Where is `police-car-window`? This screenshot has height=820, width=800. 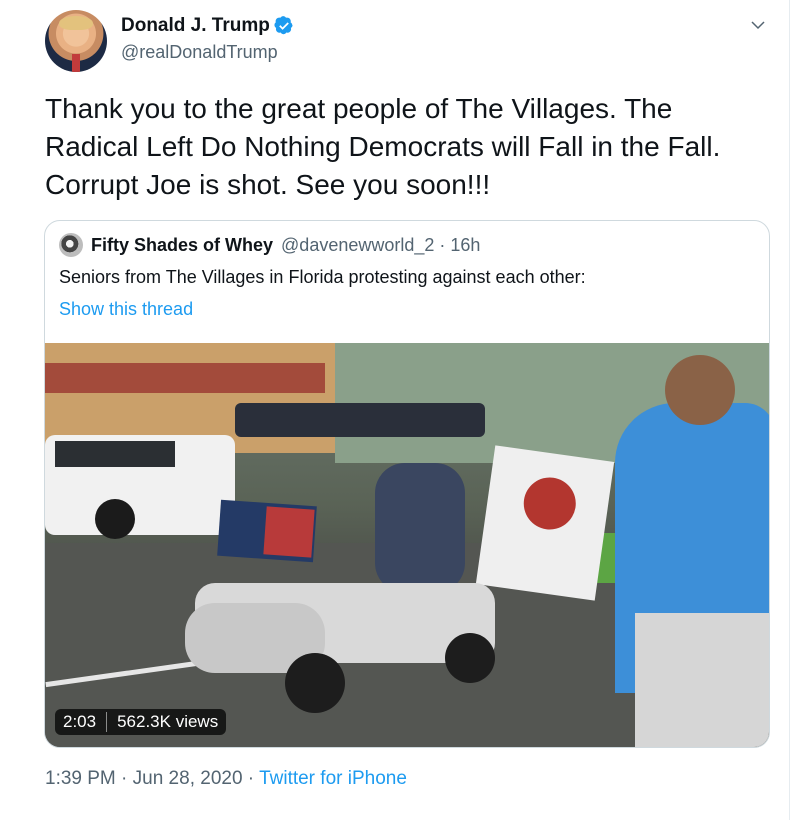
police-car-window is located at coordinates (115, 454).